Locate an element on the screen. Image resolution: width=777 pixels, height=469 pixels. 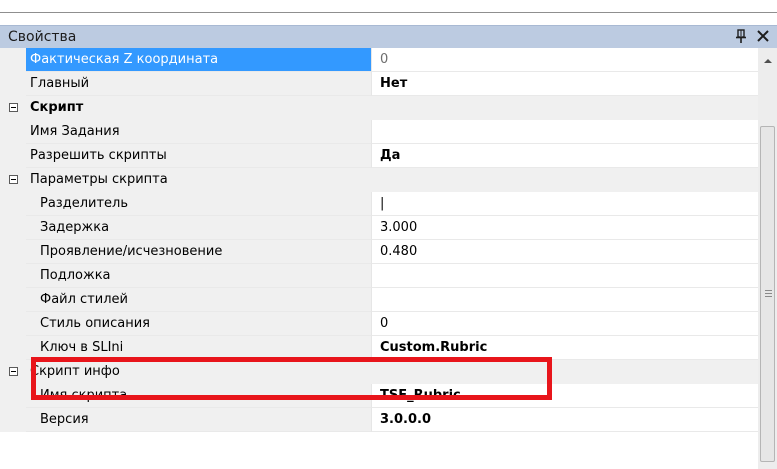
category-label: Скрипт инфо is located at coordinates (75, 371).